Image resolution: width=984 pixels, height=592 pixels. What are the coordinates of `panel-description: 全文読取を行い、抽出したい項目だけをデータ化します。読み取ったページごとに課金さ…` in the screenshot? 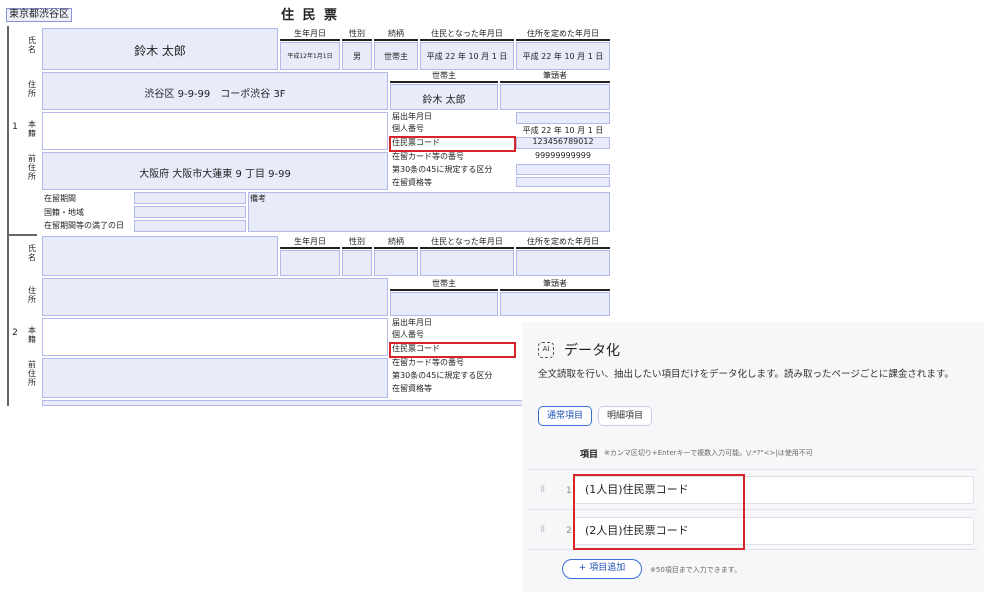 It's located at (746, 374).